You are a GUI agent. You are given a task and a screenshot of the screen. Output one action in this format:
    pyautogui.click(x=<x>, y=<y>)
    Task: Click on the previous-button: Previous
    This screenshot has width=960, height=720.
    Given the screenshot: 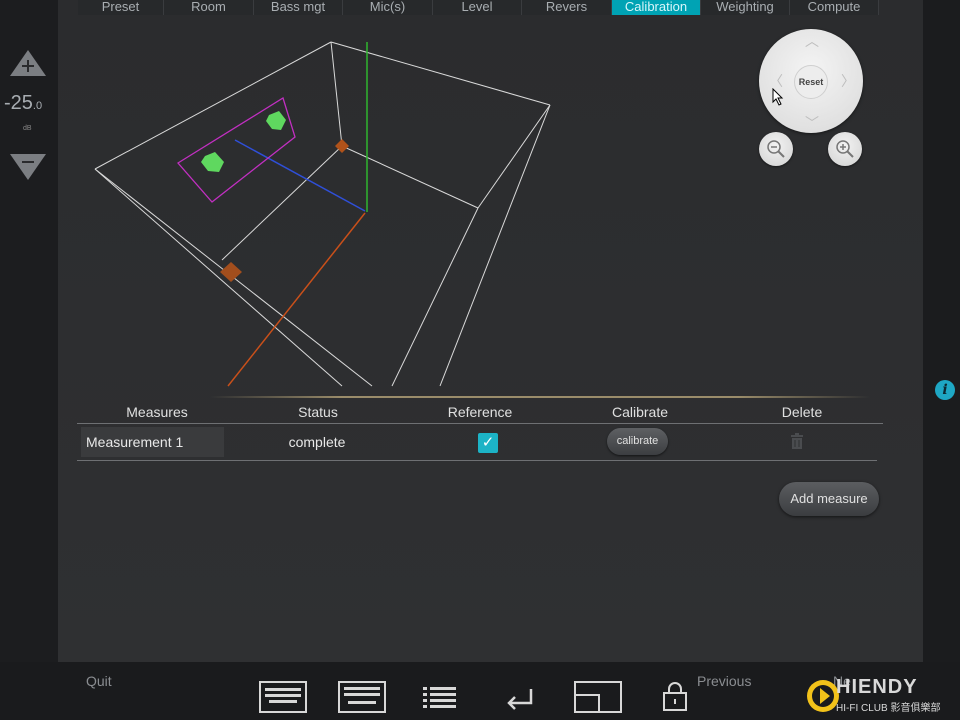 What is the action you would take?
    pyautogui.click(x=724, y=681)
    